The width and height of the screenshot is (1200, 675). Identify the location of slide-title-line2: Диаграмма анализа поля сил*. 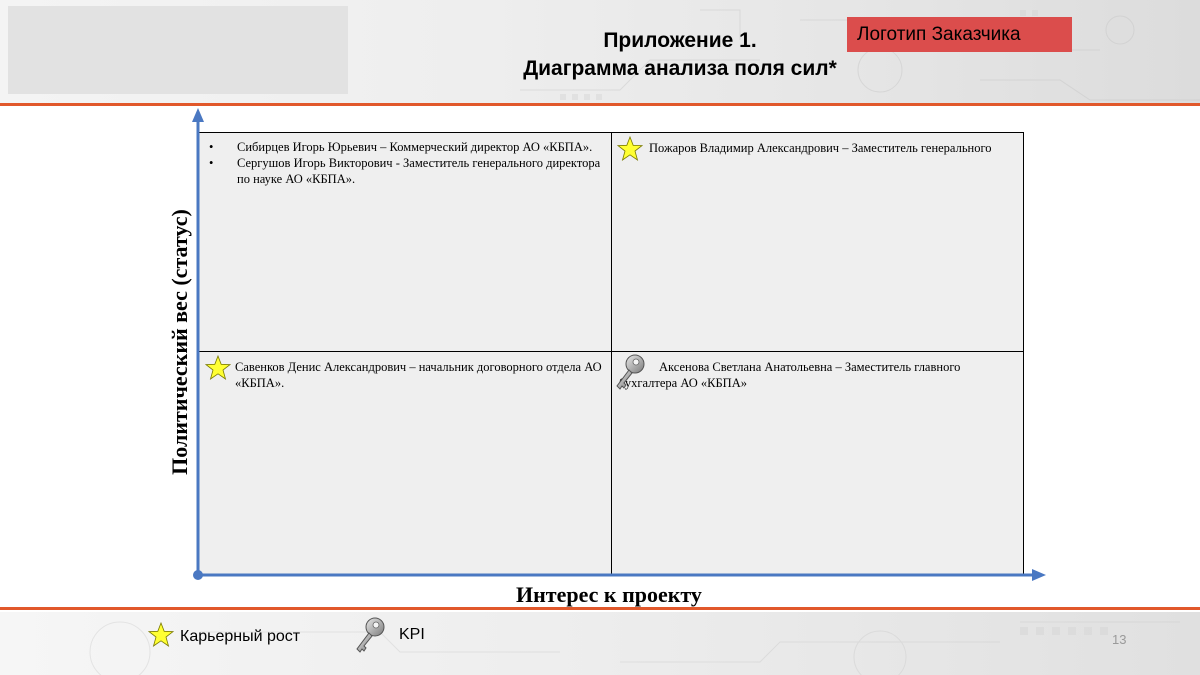
(680, 68).